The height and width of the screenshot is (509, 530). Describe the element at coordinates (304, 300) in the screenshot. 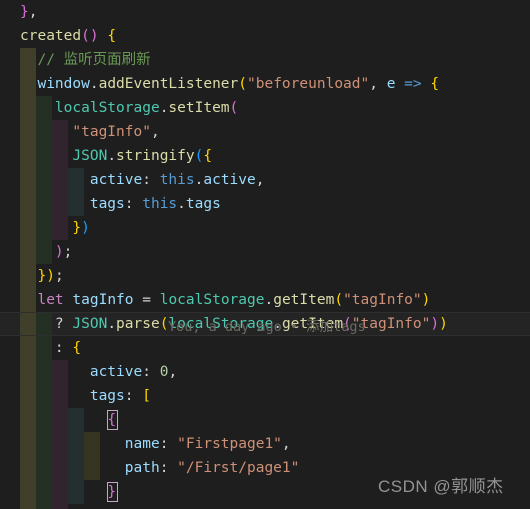

I see `code-token: getItem` at that location.